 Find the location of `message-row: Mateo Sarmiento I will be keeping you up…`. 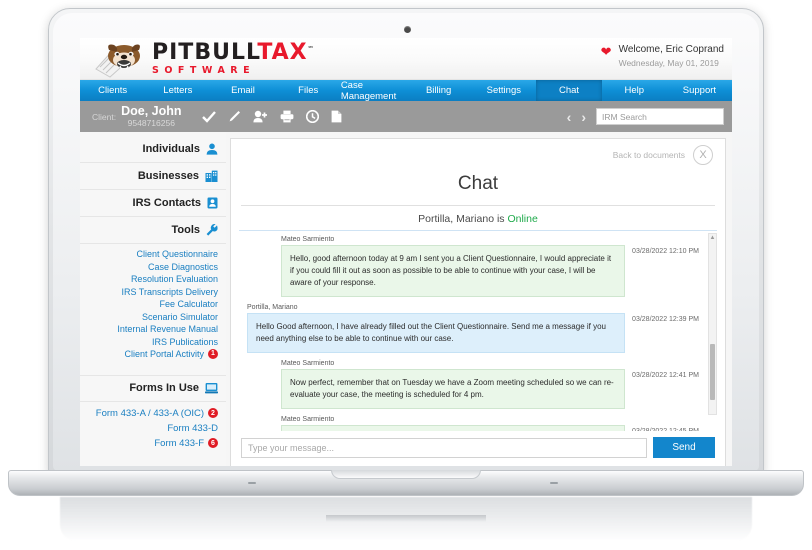

message-row: Mateo Sarmiento I will be keeping you up… is located at coordinates (478, 423).